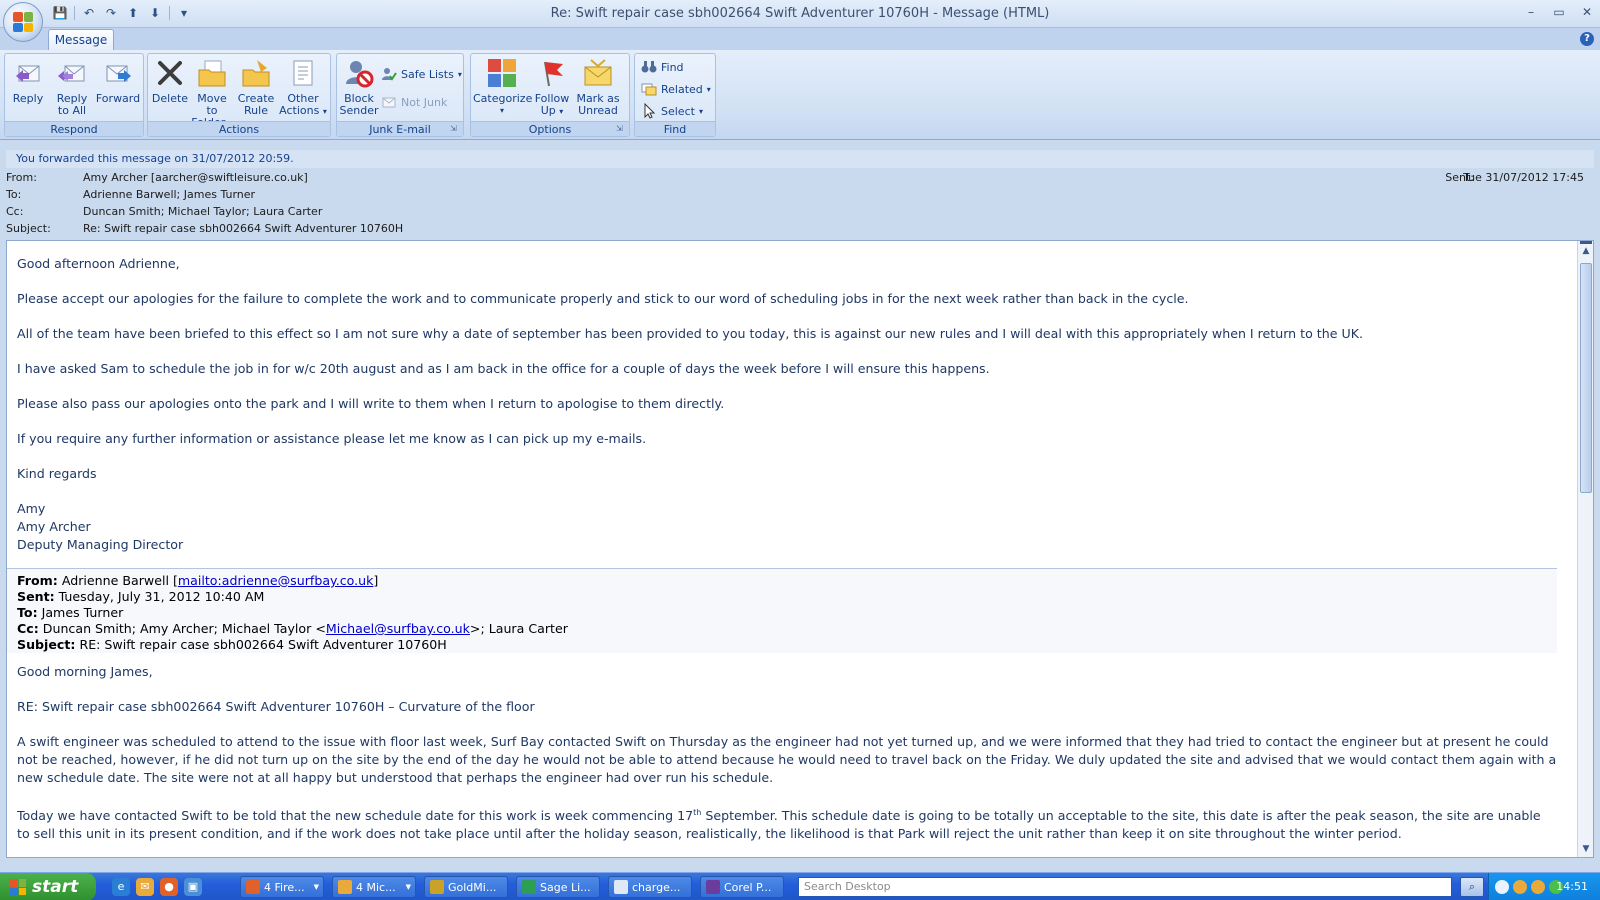 Image resolution: width=1600 pixels, height=900 pixels. I want to click on signature-line: Amy, so click(31, 508).